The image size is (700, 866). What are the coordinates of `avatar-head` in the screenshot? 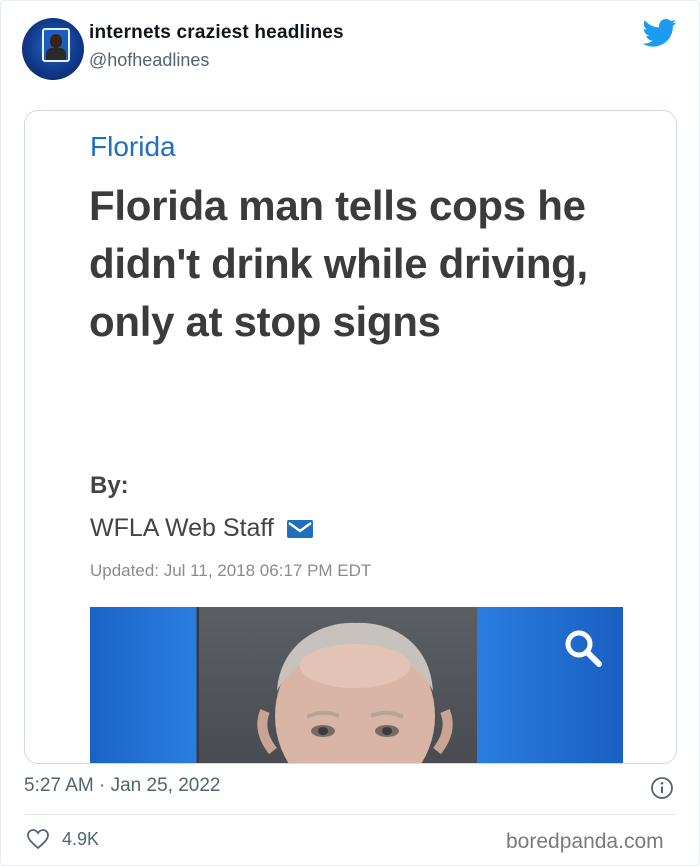 It's located at (56, 41).